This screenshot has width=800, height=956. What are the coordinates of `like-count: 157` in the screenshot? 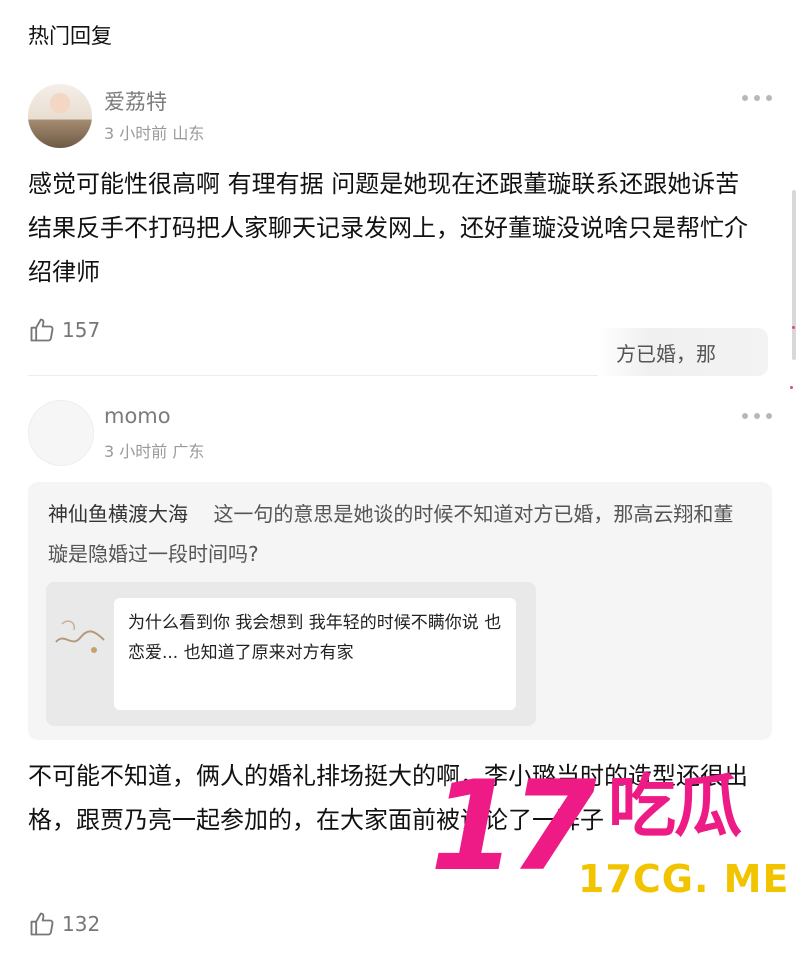 It's located at (81, 330).